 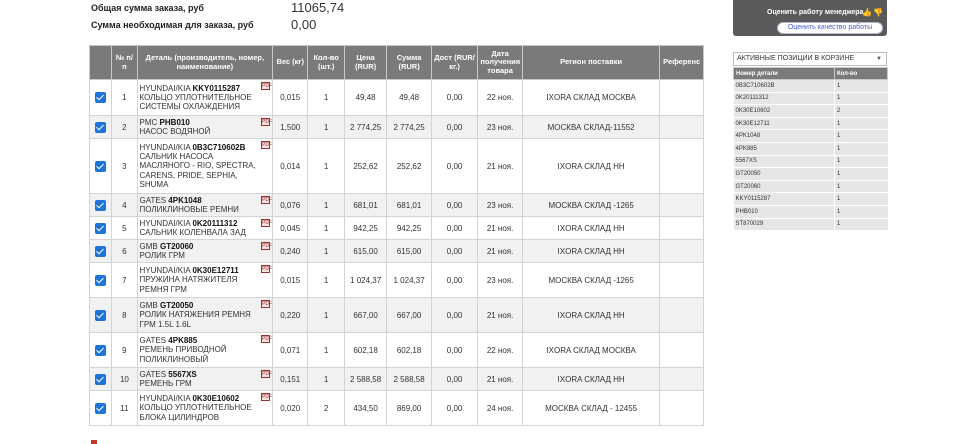 What do you see at coordinates (290, 205) in the screenshot?
I see `row-weight: 0,076` at bounding box center [290, 205].